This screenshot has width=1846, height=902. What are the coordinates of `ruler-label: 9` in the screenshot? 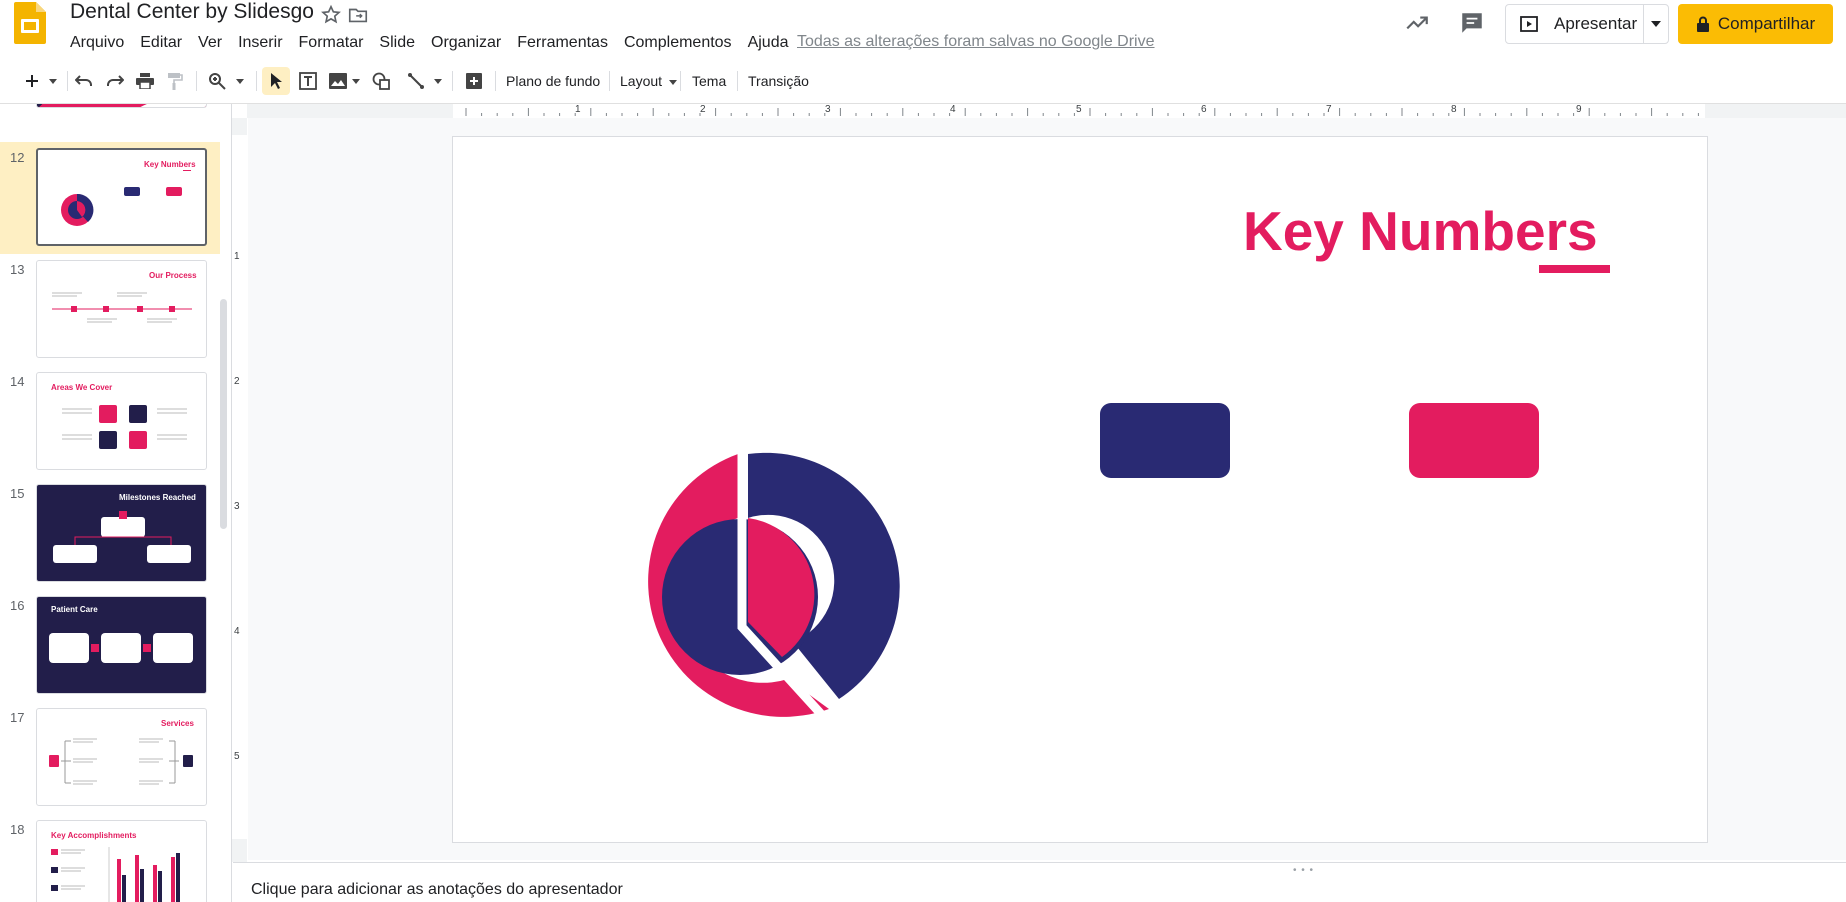 It's located at (1579, 109).